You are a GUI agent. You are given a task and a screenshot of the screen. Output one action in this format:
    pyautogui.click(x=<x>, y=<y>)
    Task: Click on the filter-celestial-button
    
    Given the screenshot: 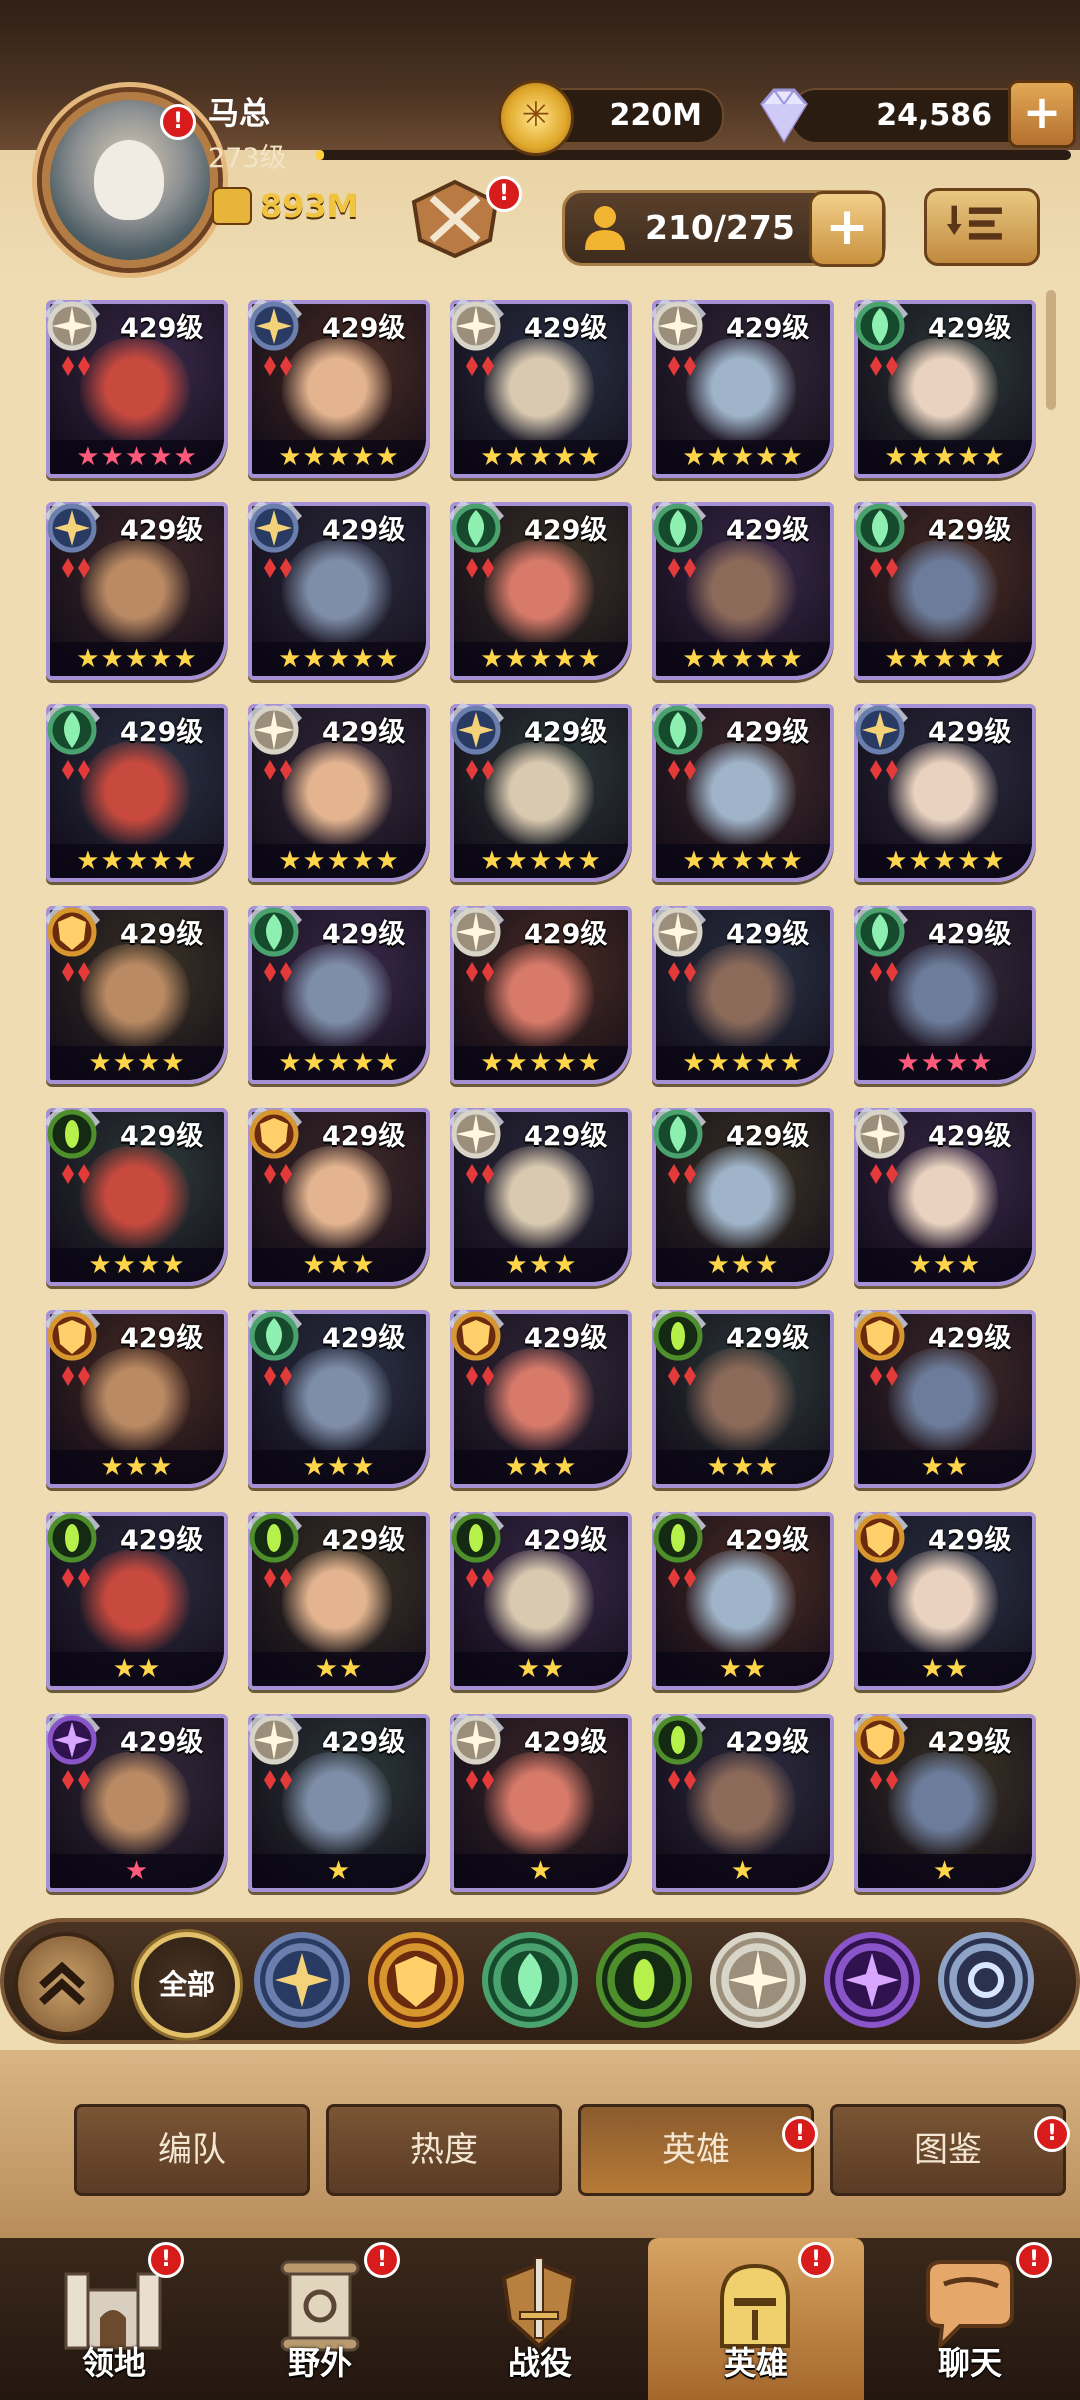 What is the action you would take?
    pyautogui.click(x=758, y=1980)
    